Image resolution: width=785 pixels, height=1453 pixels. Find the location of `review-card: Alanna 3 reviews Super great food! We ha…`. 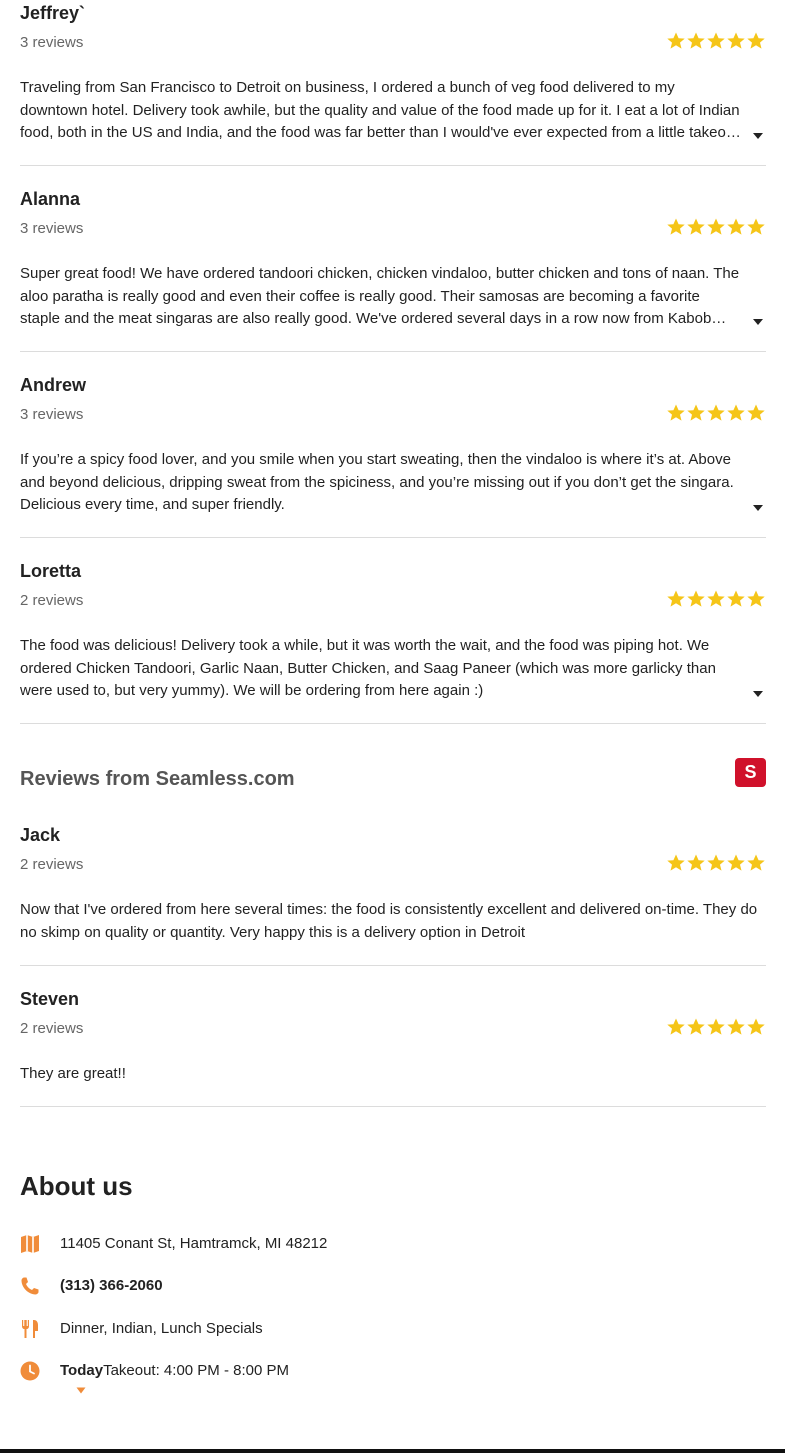

review-card: Alanna 3 reviews Super great food! We ha… is located at coordinates (393, 259).